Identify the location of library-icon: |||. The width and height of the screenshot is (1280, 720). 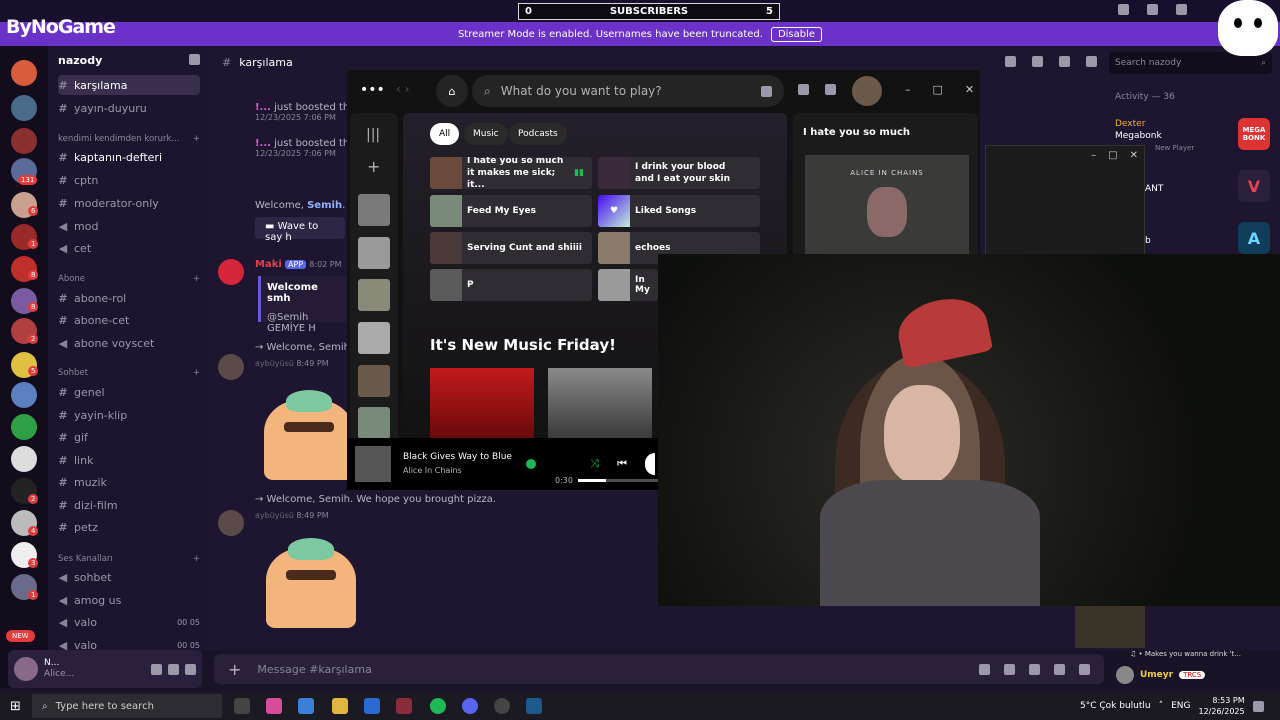
(373, 135).